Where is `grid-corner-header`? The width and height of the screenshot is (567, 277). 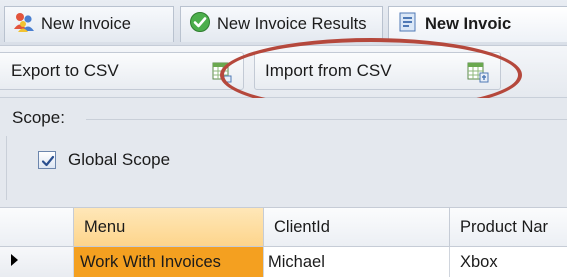
grid-corner-header is located at coordinates (37, 227).